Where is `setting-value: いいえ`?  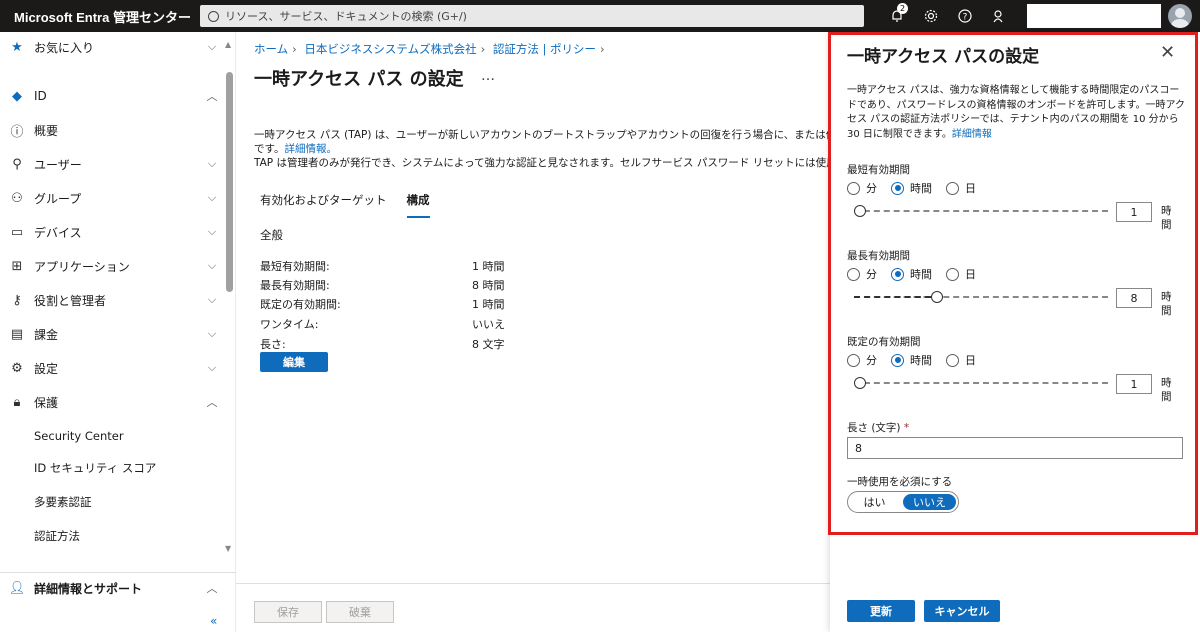 setting-value: いいえ is located at coordinates (488, 324).